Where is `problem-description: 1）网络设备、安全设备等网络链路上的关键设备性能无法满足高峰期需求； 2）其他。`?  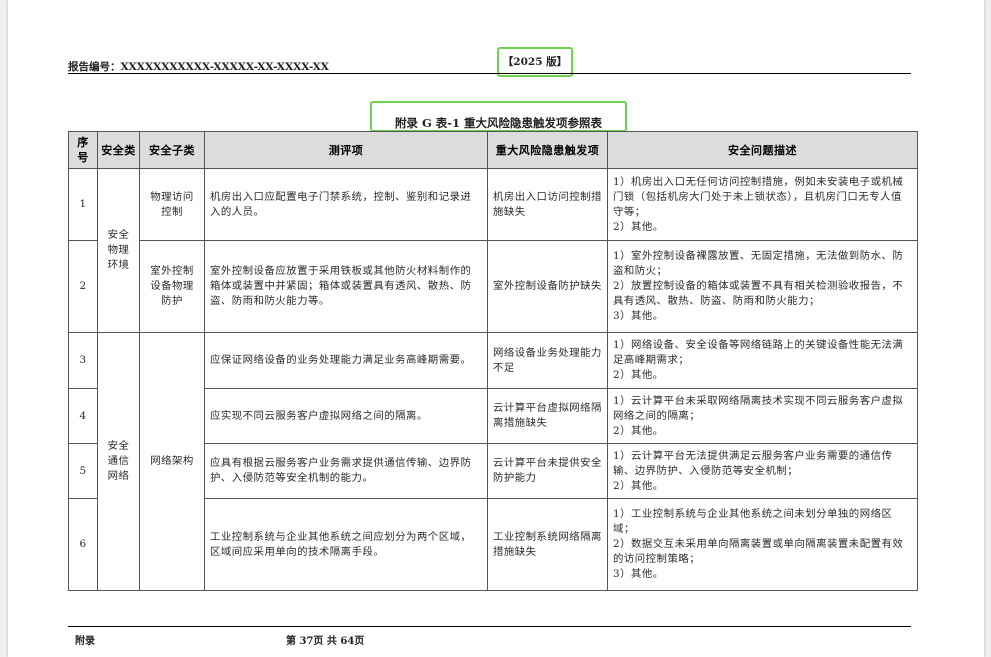
problem-description: 1）网络设备、安全设备等网络链路上的关键设备性能无法满足高峰期需求； 2）其他。 is located at coordinates (762, 360).